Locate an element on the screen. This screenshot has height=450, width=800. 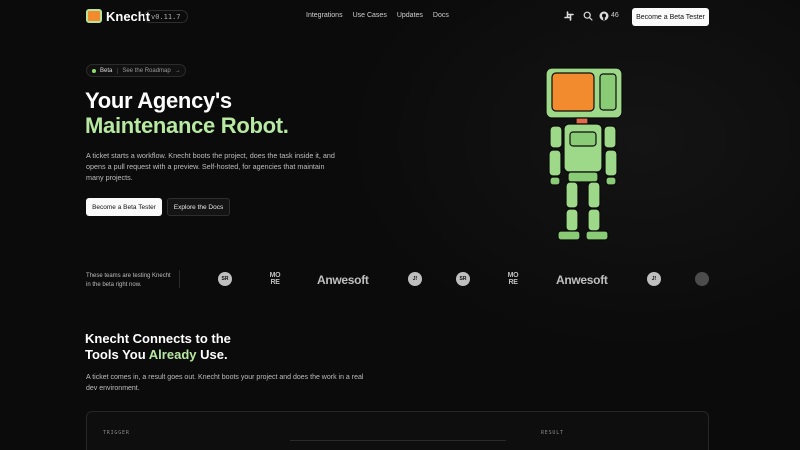
nav-link-use-cases: Use Cases is located at coordinates (370, 15).